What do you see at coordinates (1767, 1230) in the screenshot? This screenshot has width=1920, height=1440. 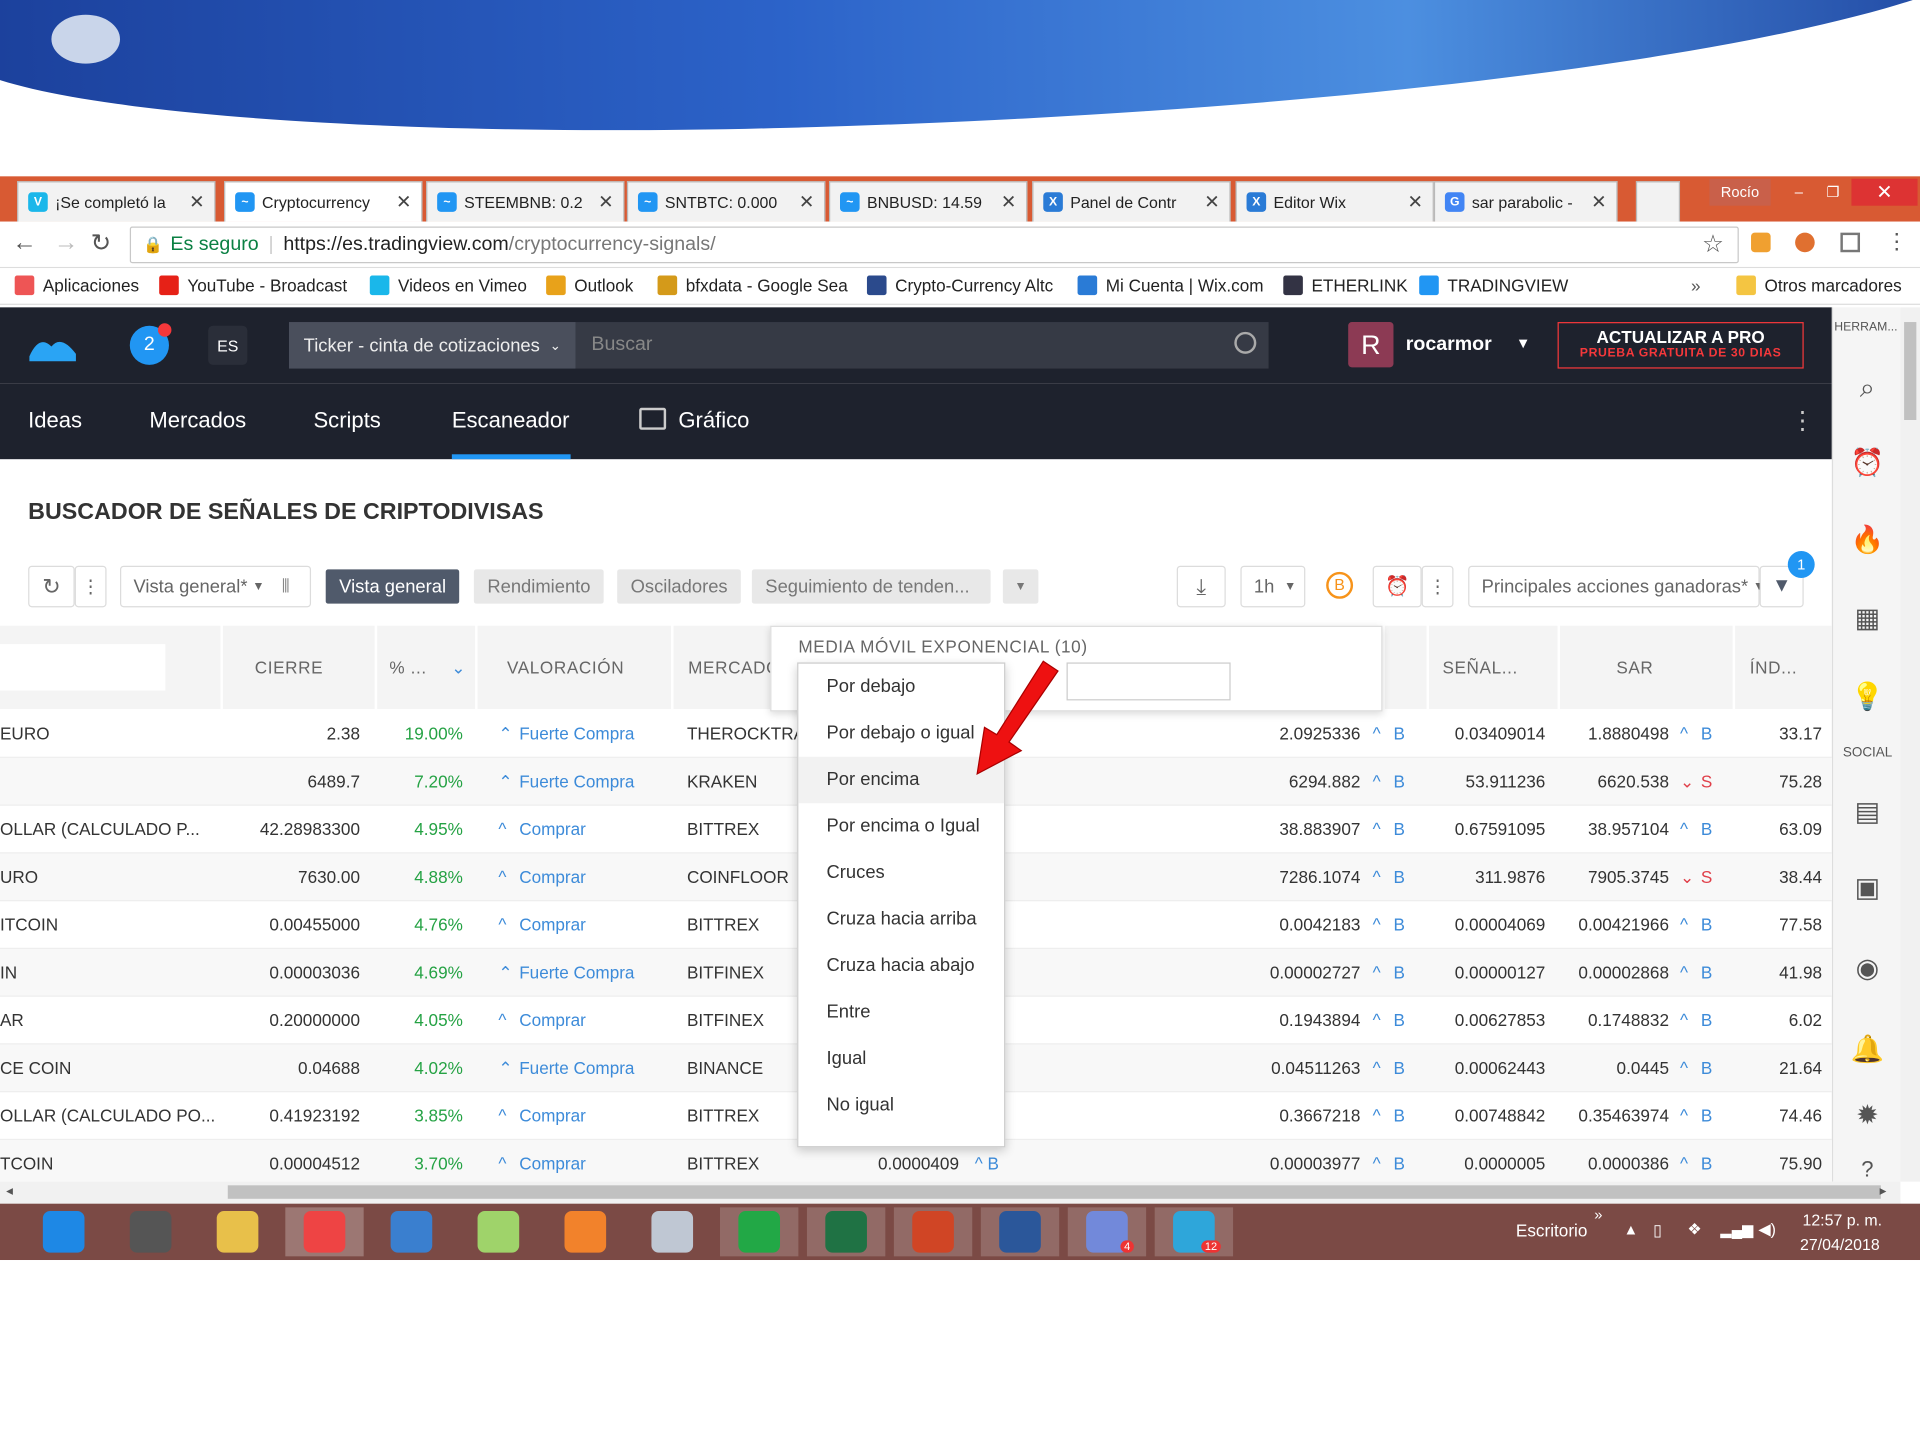 I see `volume-icon: ◀)` at bounding box center [1767, 1230].